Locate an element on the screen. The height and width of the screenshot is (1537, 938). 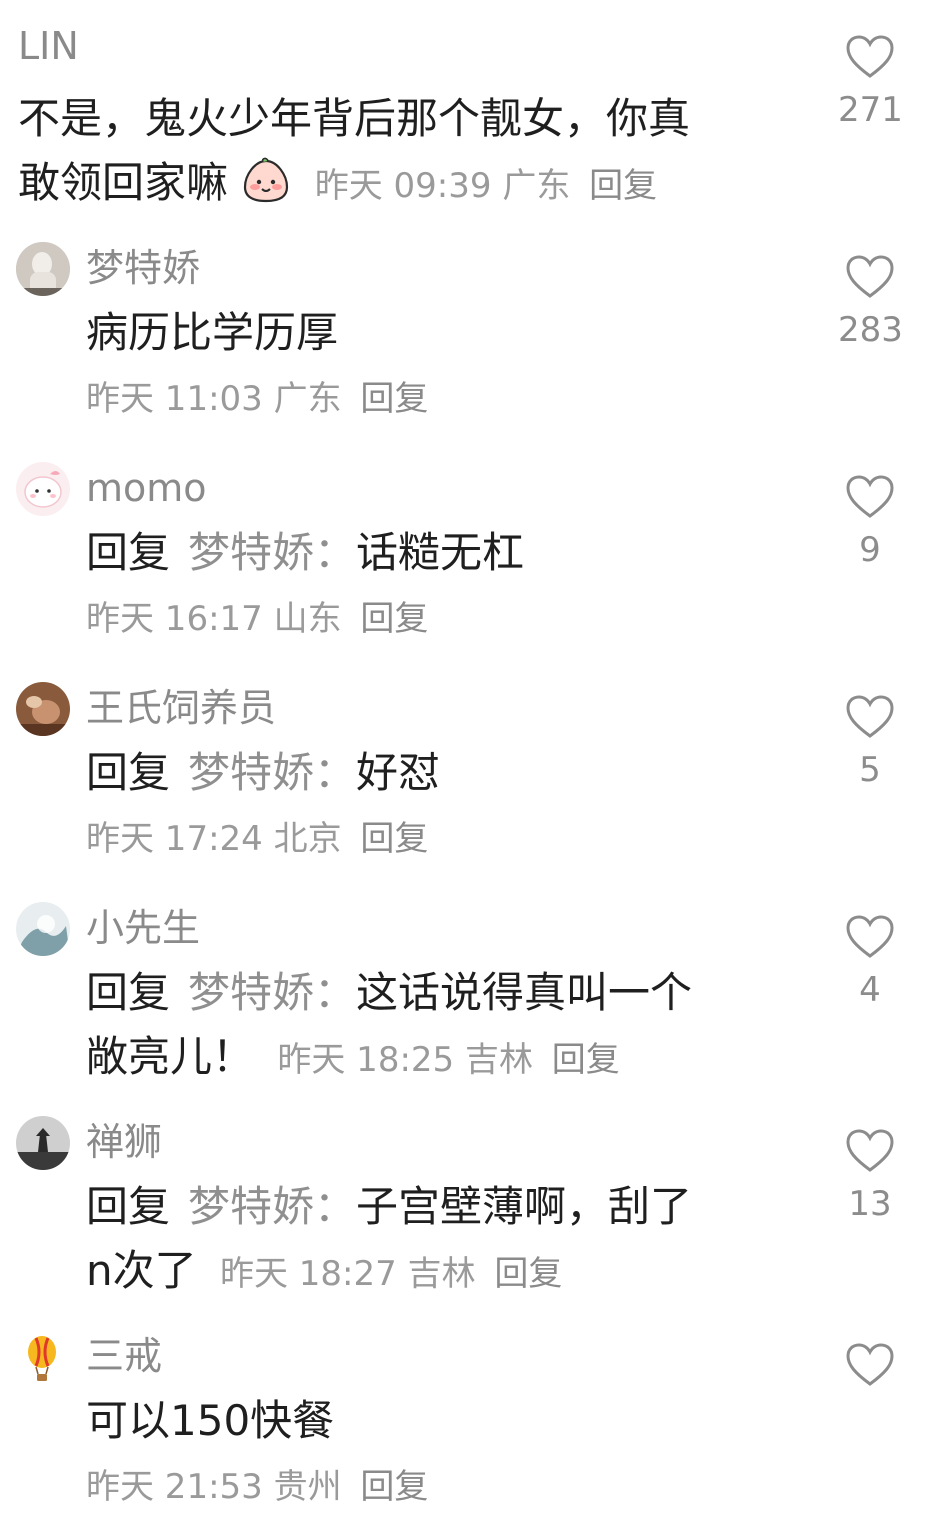
comment-username: 王氏饲养员 is located at coordinates (181, 708).